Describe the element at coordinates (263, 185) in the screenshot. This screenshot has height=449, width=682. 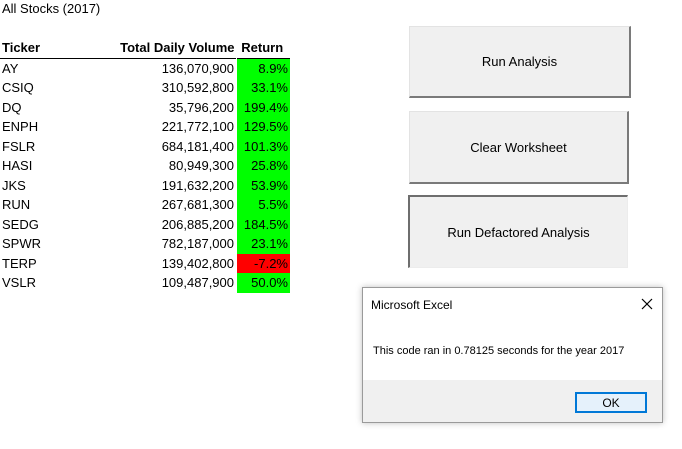
I see `return-cell: 53.9%` at that location.